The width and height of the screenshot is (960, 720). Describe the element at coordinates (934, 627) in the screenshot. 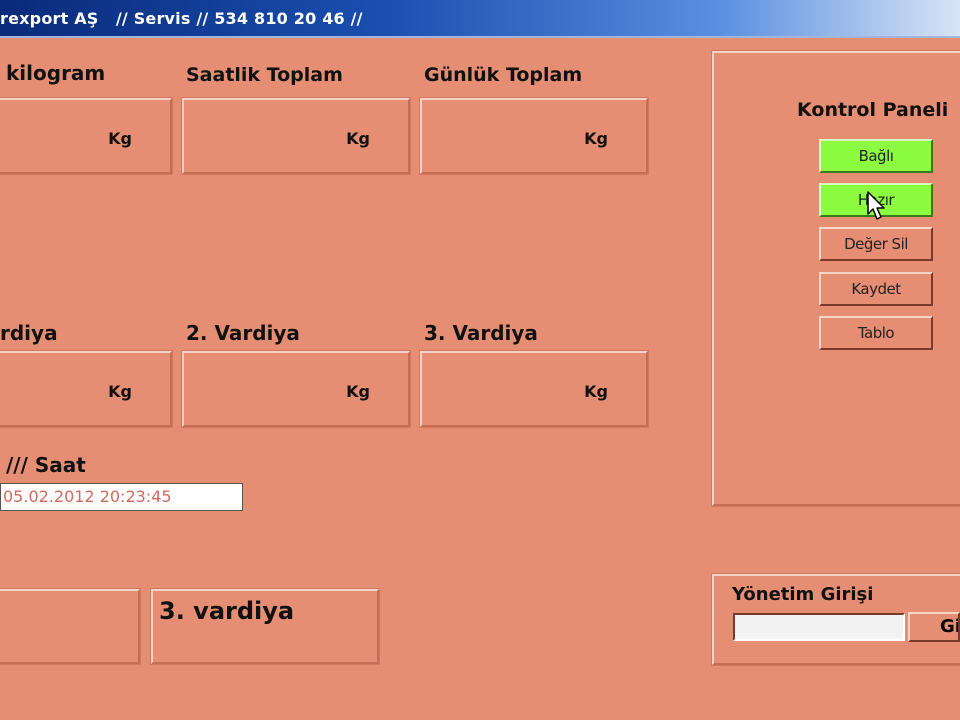

I see `login-button: Giriş` at that location.